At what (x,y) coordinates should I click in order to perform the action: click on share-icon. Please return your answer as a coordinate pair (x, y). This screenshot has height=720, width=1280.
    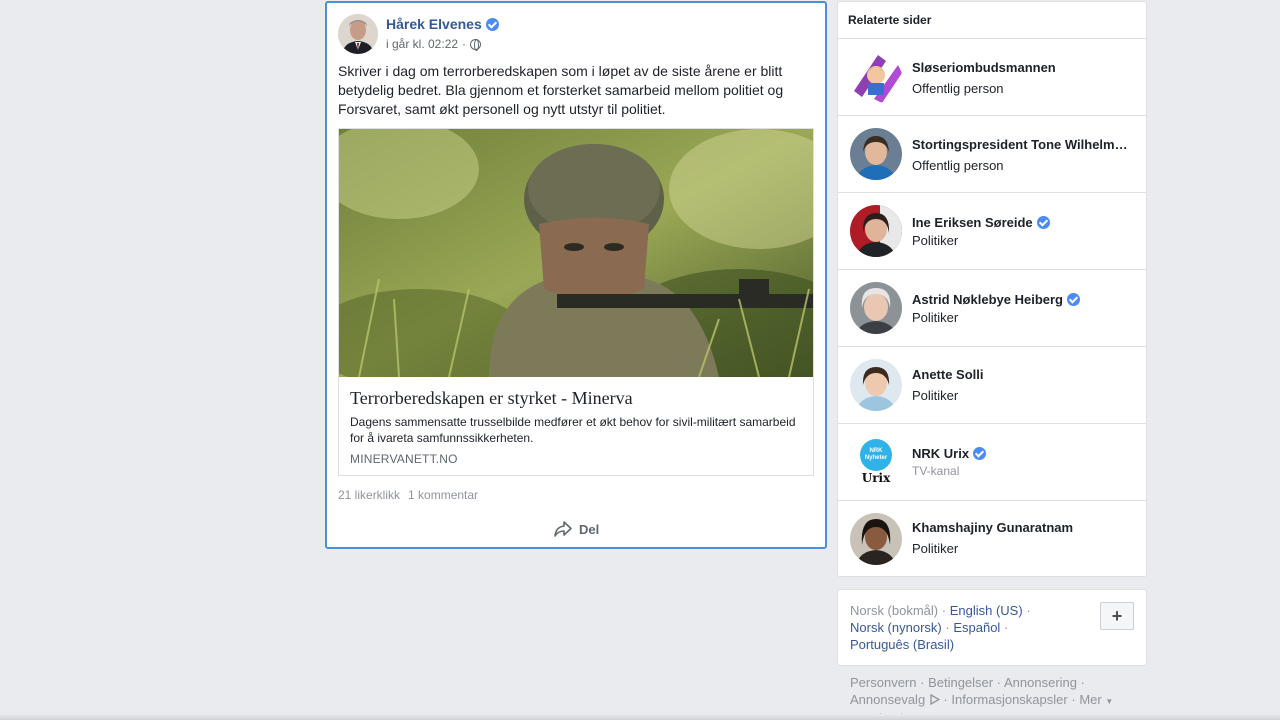
    Looking at the image, I should click on (563, 529).